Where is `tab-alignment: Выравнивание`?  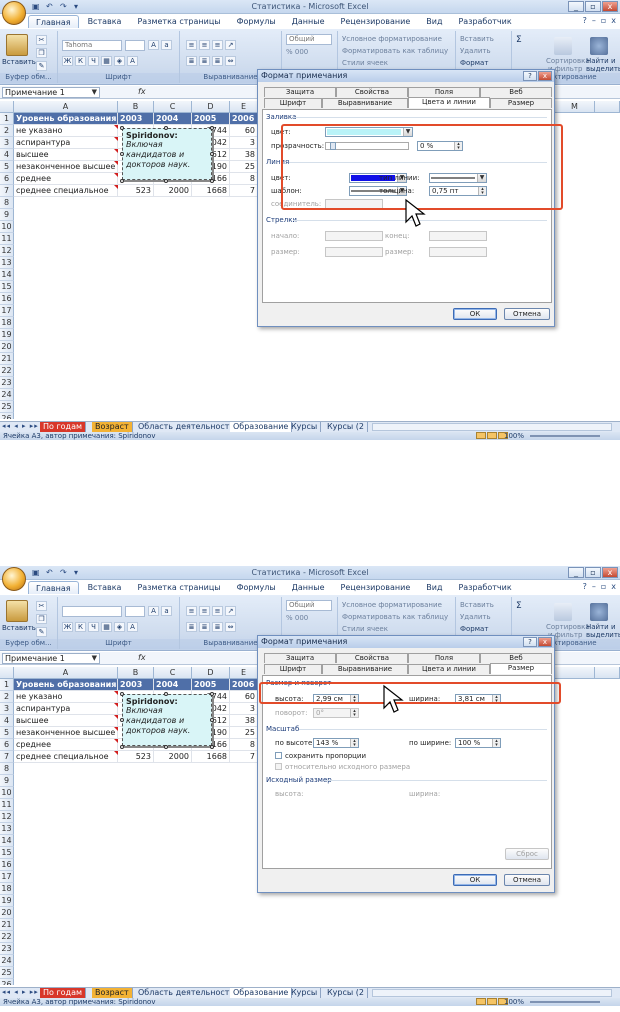 tab-alignment: Выравнивание is located at coordinates (365, 103).